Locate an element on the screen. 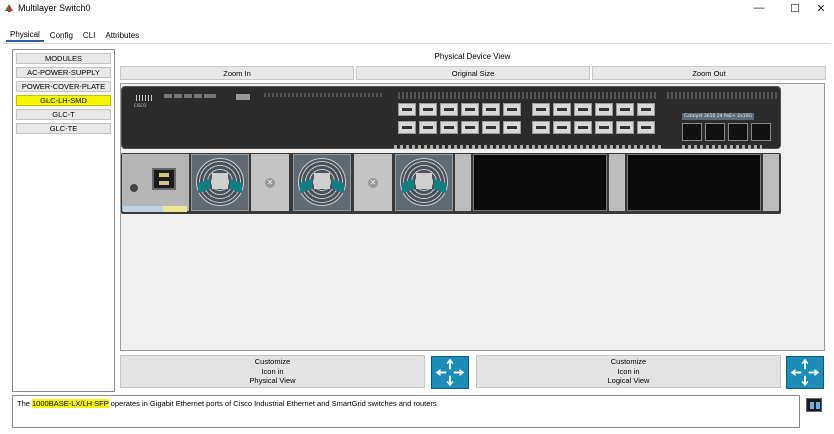 This screenshot has width=834, height=434. power-supply-module is located at coordinates (155, 183).